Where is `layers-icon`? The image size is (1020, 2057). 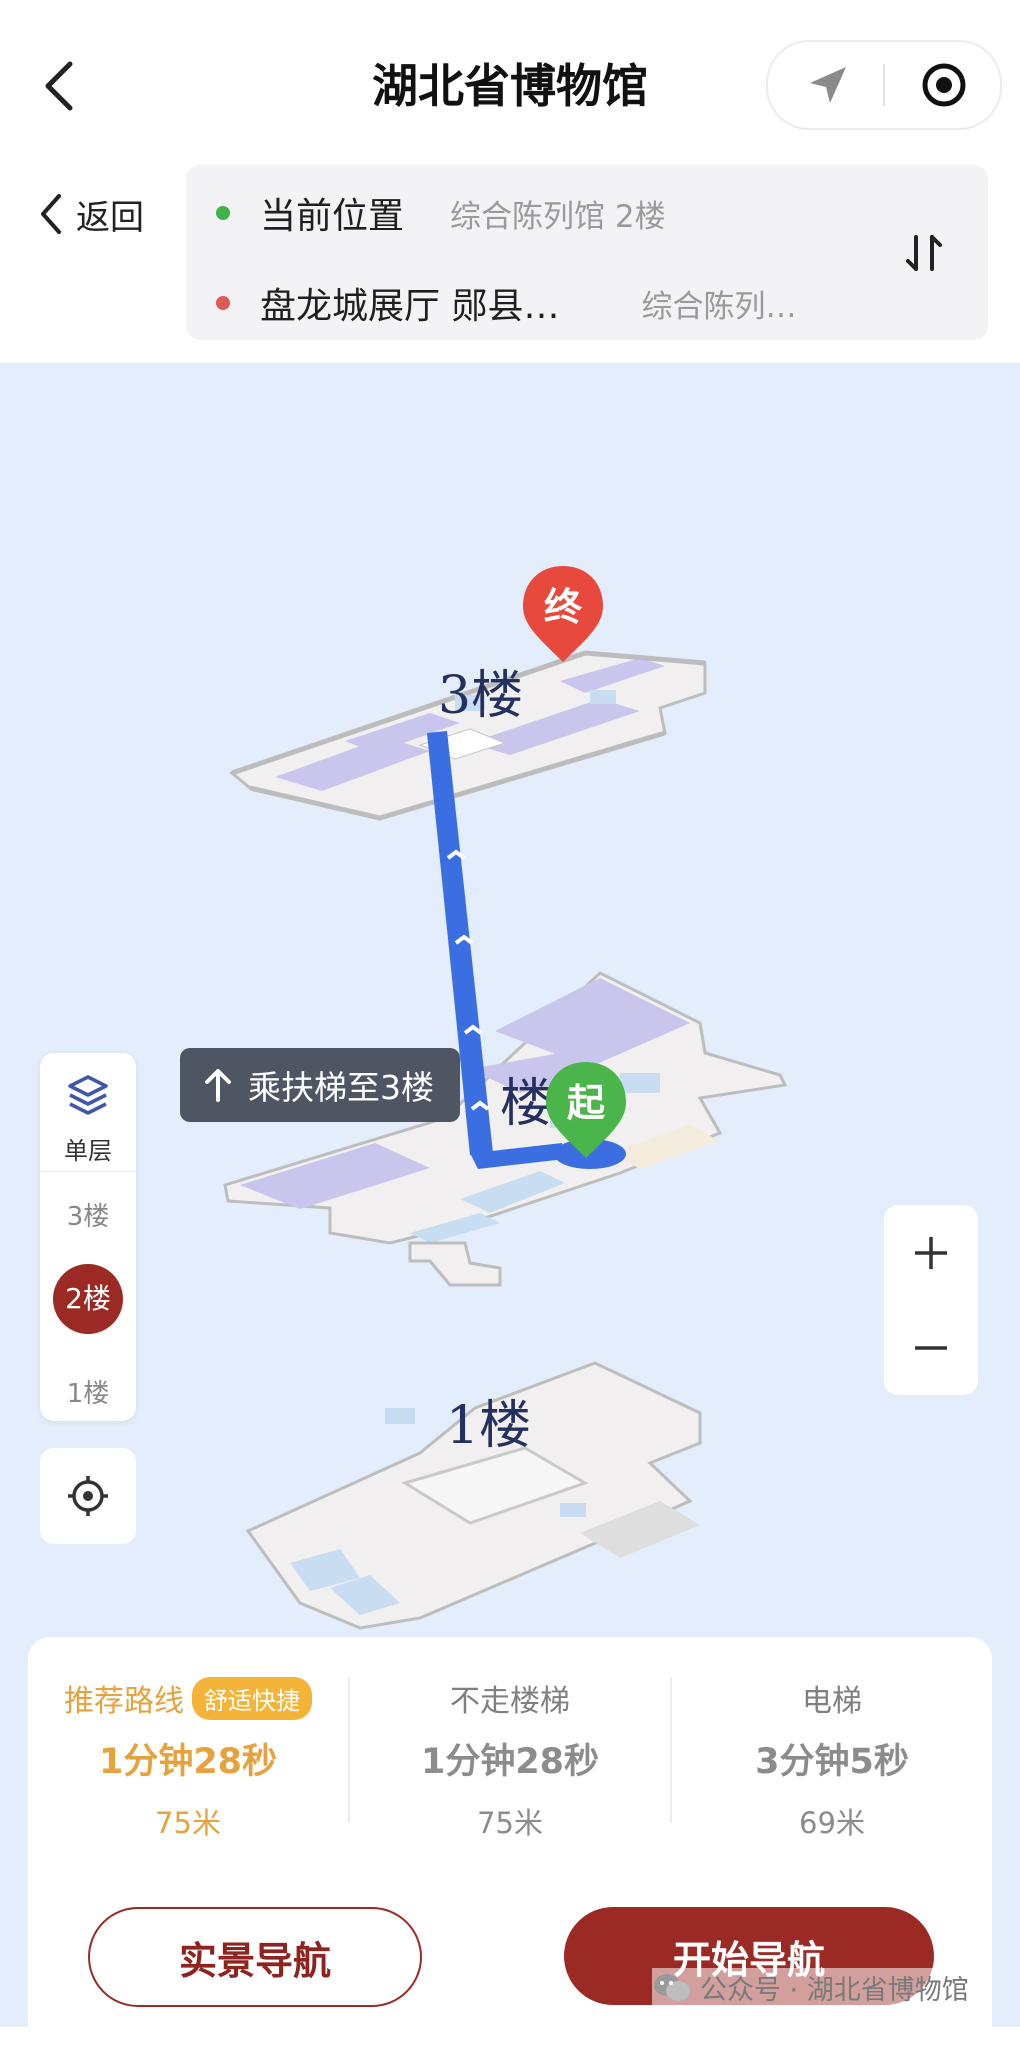
layers-icon is located at coordinates (88, 1095).